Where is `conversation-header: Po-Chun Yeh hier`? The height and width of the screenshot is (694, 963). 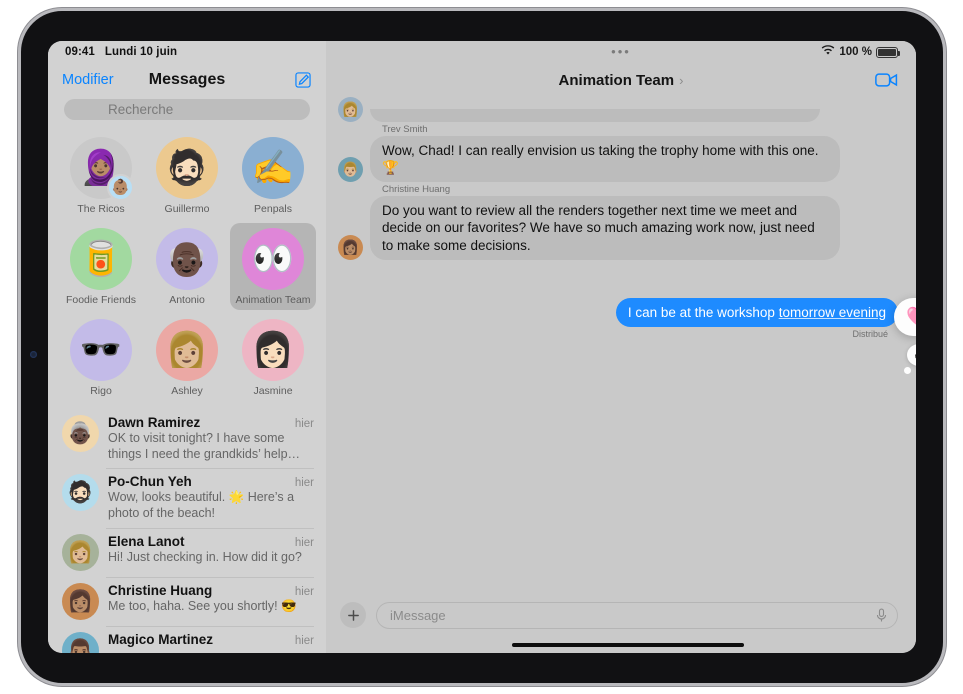 conversation-header: Po-Chun Yeh hier is located at coordinates (211, 481).